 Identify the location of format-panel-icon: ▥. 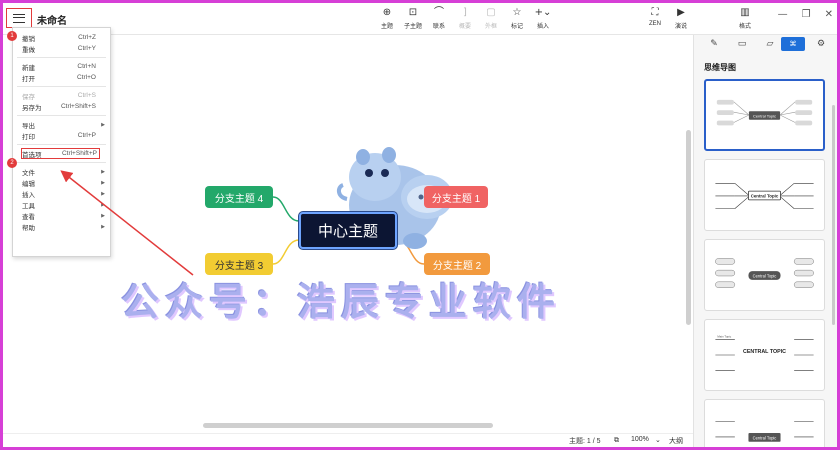
(745, 12).